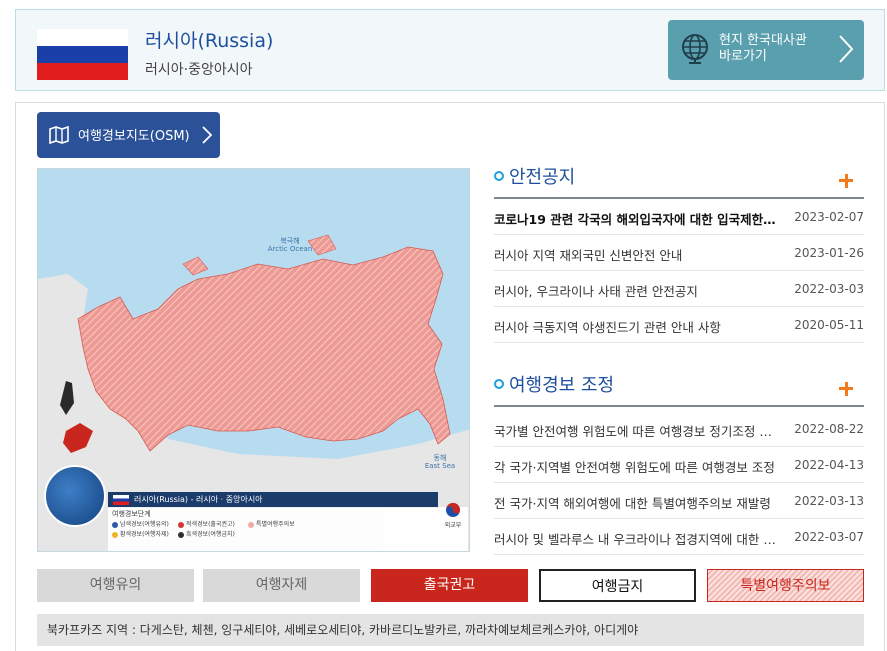 The image size is (887, 651). What do you see at coordinates (635, 431) in the screenshot?
I see `notice-title: 국가별 안전여행 위험도에 따른 여행경보 정기조정 실시` at bounding box center [635, 431].